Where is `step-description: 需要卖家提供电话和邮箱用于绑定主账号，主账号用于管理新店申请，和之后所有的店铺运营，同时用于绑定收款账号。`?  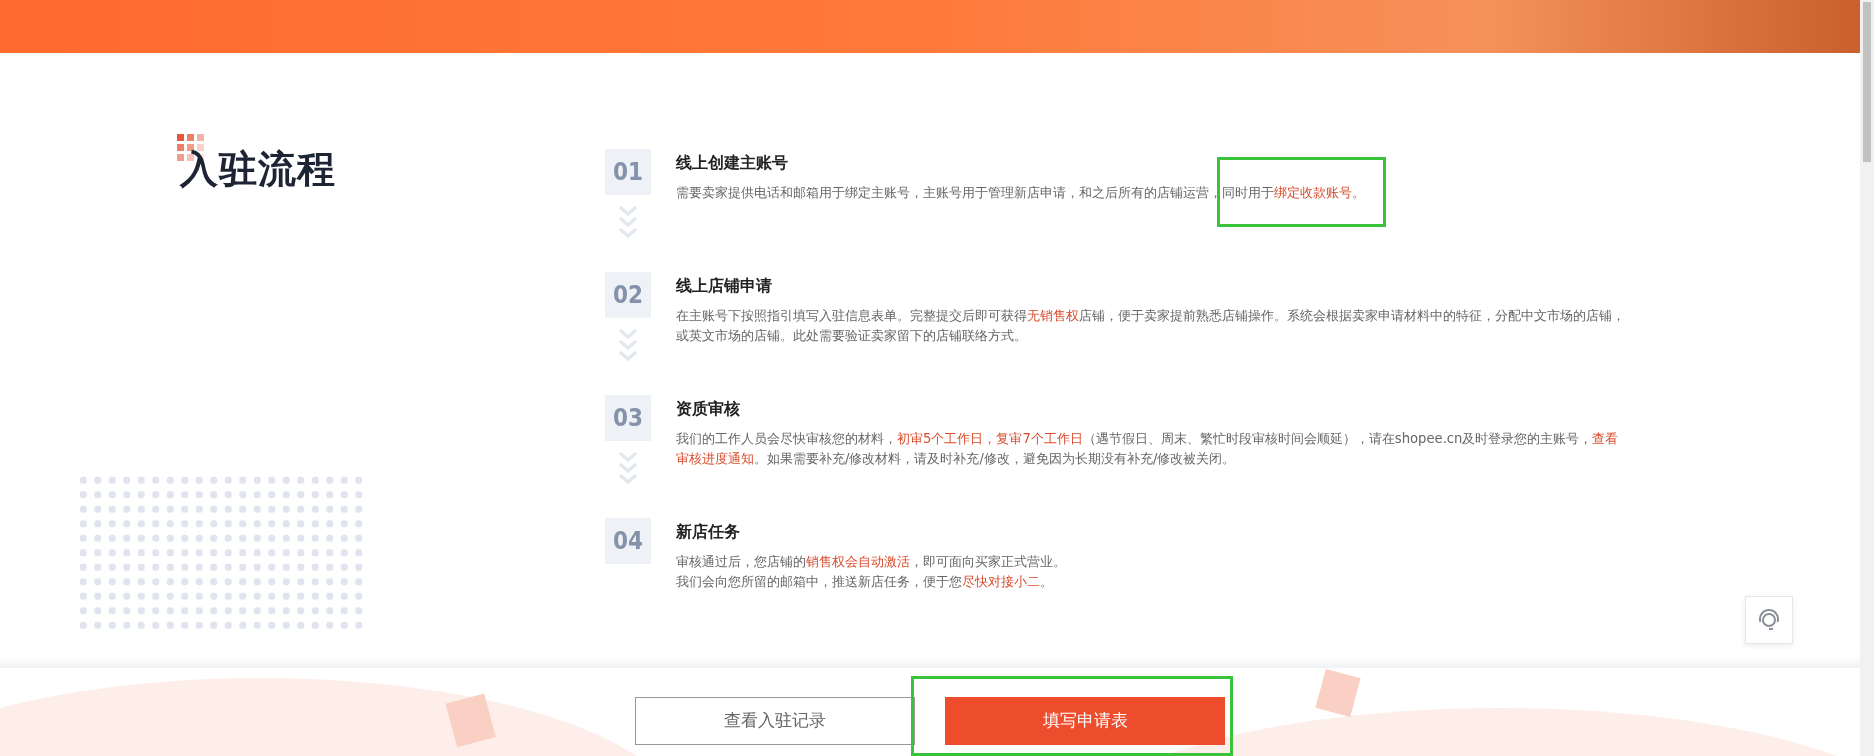
step-description: 需要卖家提供电话和邮箱用于绑定主账号，主账号用于管理新店申请，和之后所有的店铺运营，同时用于绑定收款账号。 is located at coordinates (1021, 193).